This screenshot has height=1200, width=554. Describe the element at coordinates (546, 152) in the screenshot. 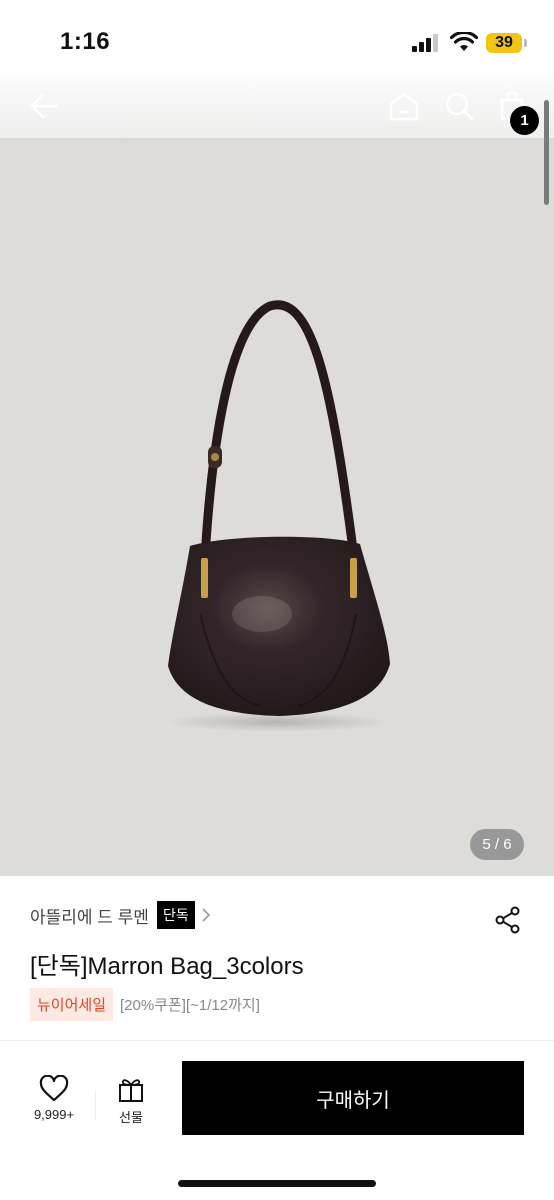

I see `scroll-indicator` at that location.